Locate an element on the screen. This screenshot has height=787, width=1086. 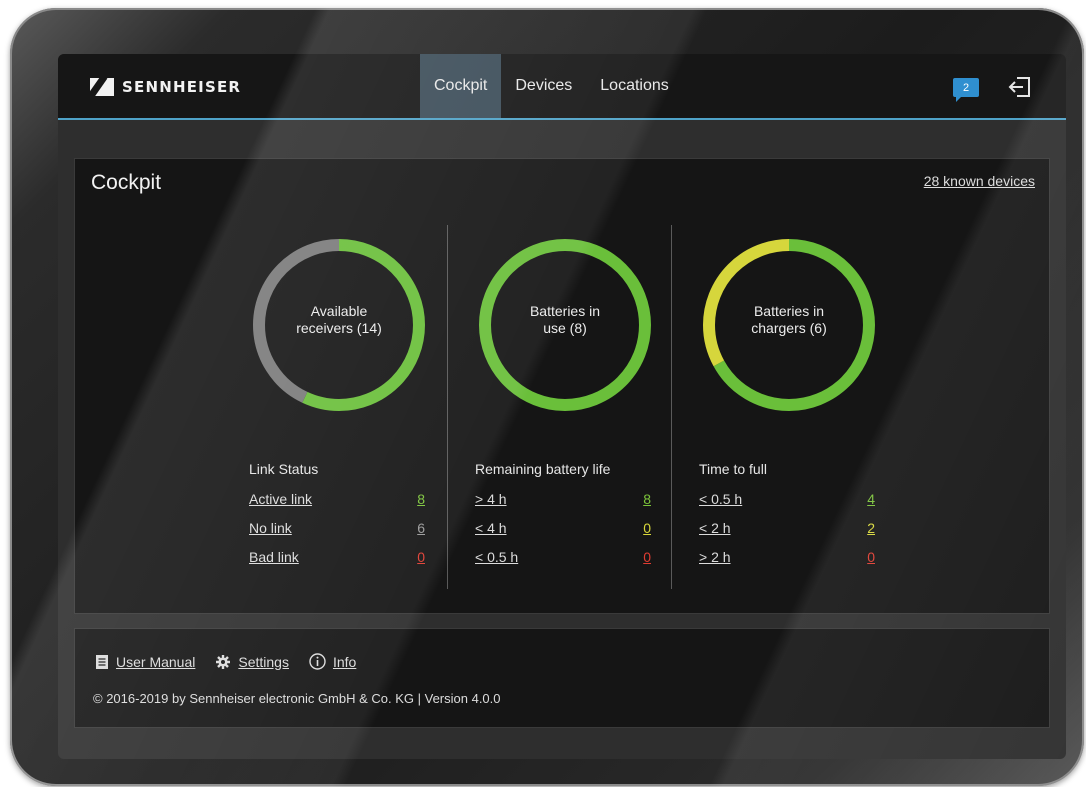
logout-icon is located at coordinates (1020, 87).